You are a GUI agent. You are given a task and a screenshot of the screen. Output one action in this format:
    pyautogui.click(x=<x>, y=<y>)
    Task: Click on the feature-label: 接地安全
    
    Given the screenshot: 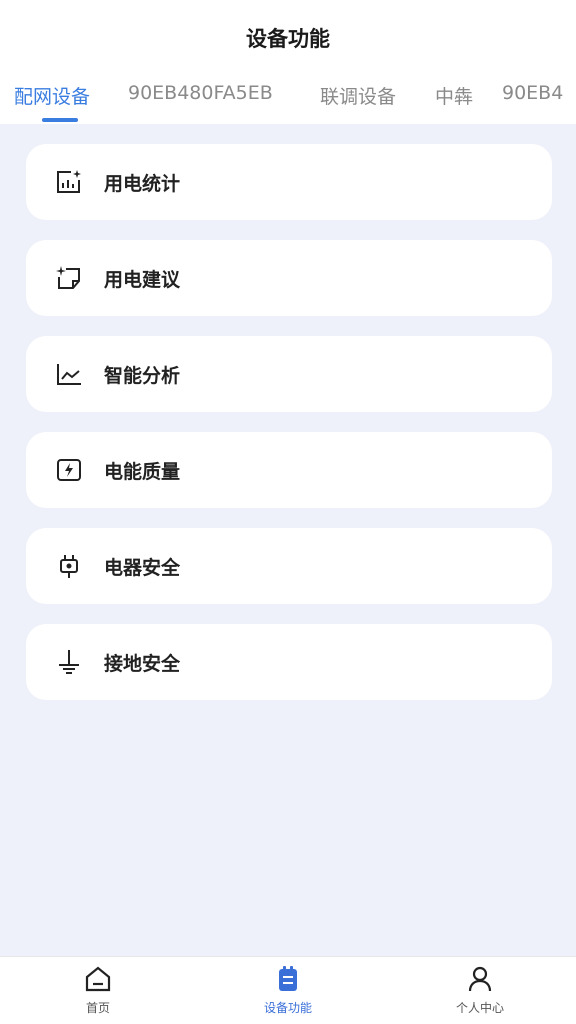 What is the action you would take?
    pyautogui.click(x=142, y=663)
    